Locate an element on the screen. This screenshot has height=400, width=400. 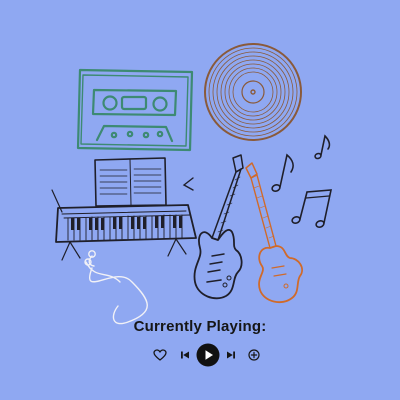
music-notes-illustration is located at coordinates (302, 181).